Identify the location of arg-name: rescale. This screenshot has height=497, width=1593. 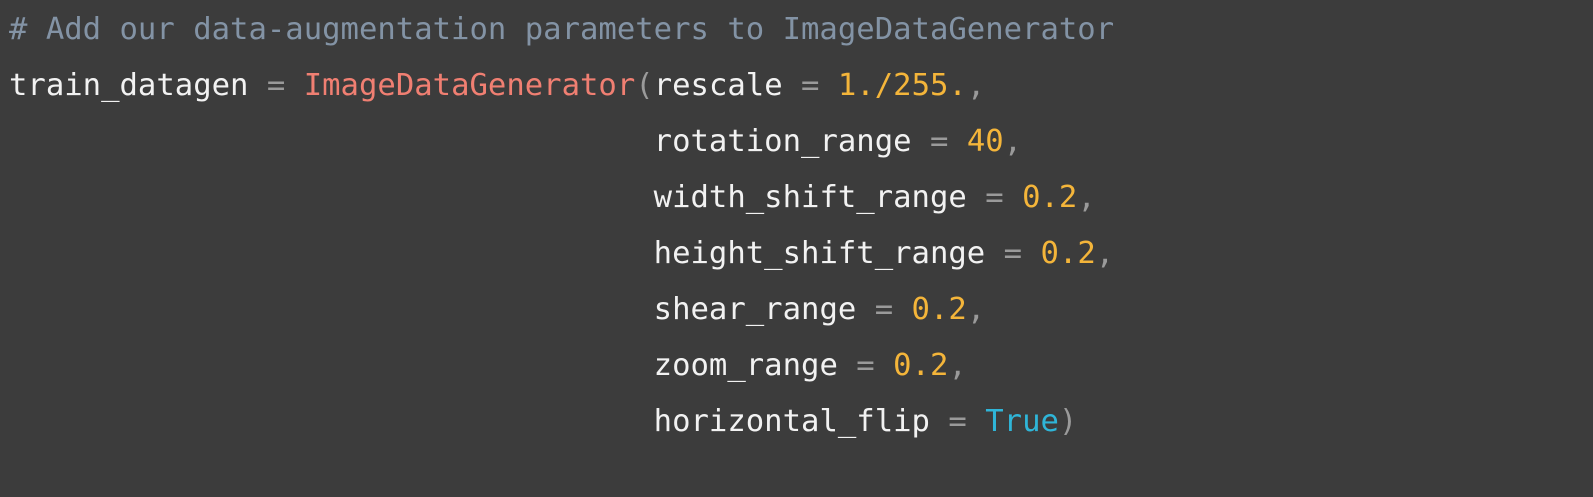
(718, 85).